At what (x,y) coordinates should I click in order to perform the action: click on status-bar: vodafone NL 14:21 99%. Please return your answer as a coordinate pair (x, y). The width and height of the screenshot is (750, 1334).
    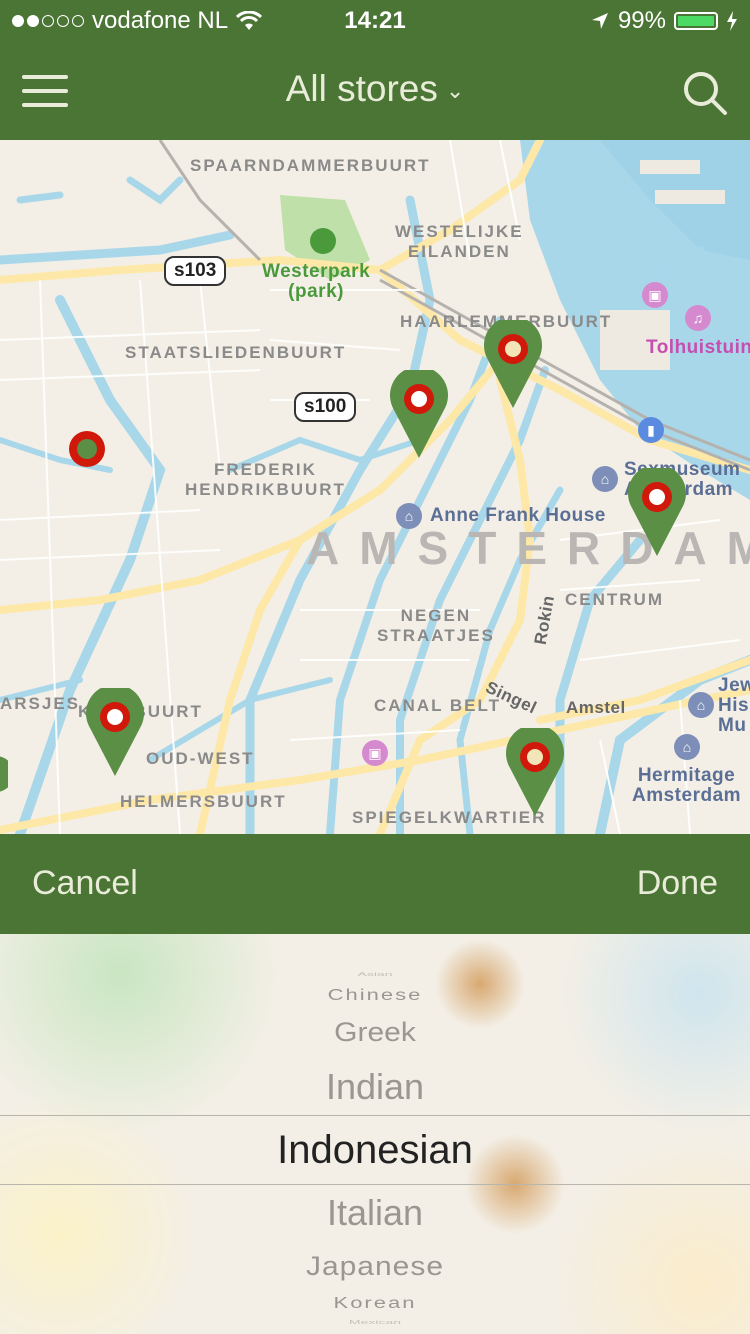
    Looking at the image, I should click on (375, 20).